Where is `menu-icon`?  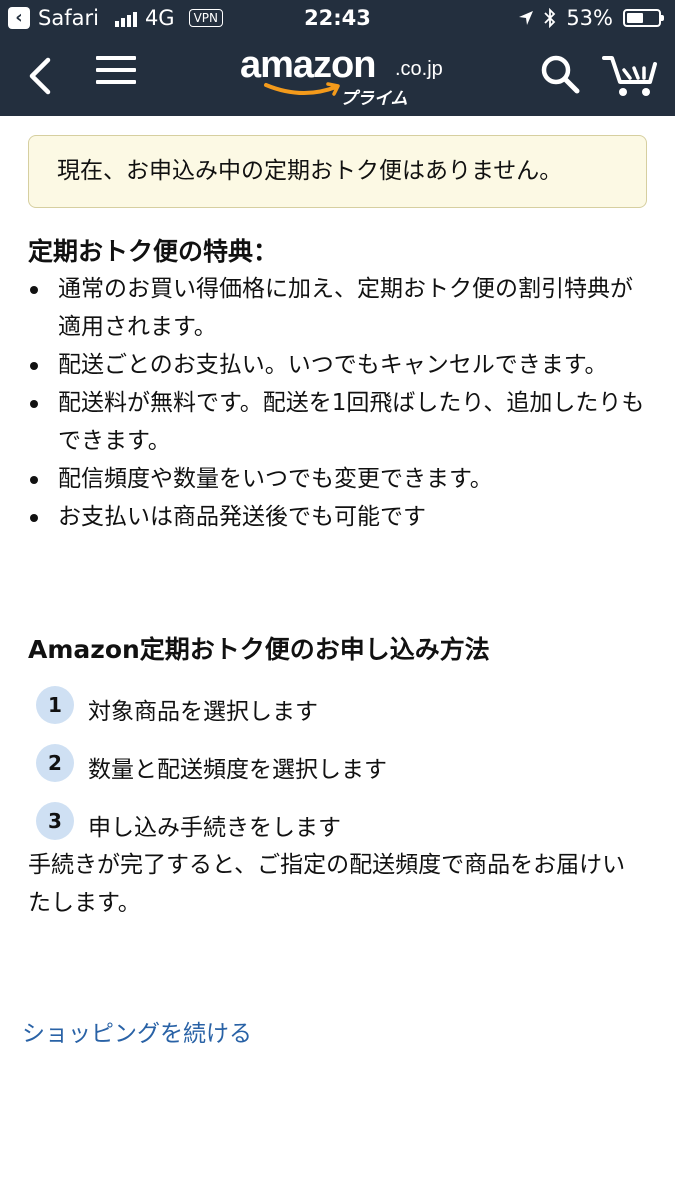 menu-icon is located at coordinates (116, 74).